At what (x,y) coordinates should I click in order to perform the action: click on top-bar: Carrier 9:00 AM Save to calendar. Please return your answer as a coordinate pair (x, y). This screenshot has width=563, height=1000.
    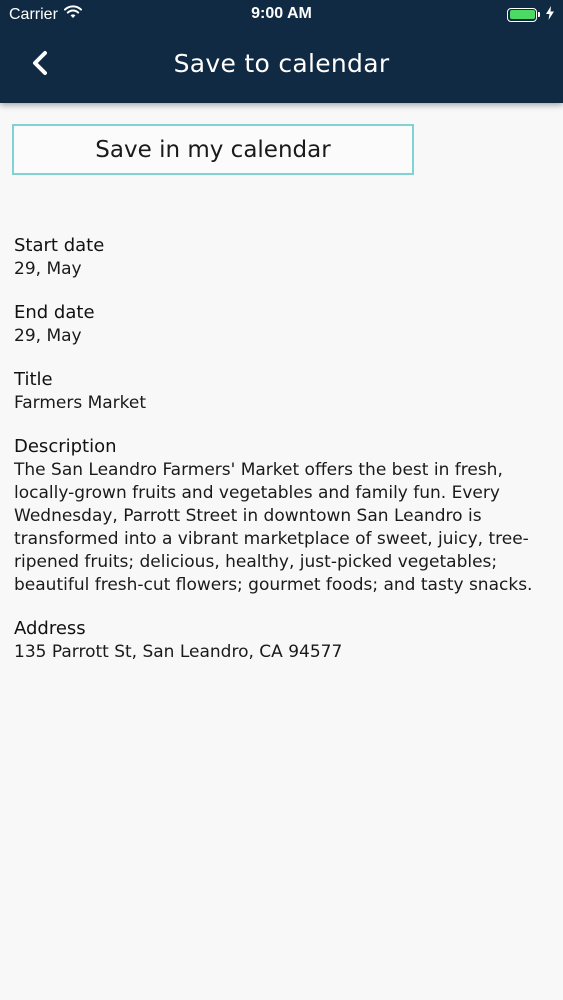
    Looking at the image, I should click on (281, 51).